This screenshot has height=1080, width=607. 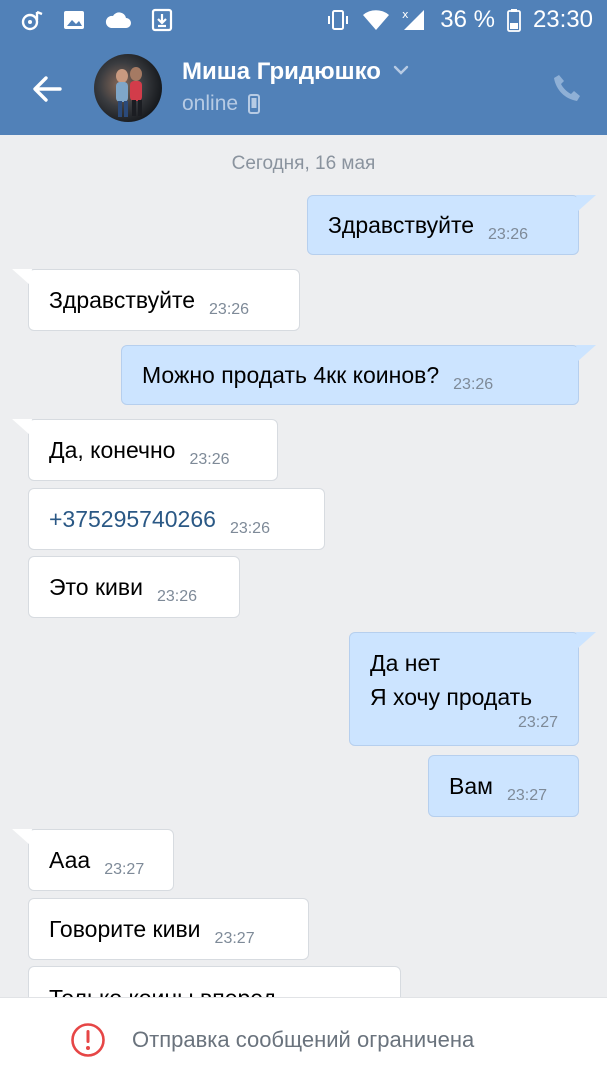 What do you see at coordinates (405, 14) in the screenshot?
I see `svg-text: x` at bounding box center [405, 14].